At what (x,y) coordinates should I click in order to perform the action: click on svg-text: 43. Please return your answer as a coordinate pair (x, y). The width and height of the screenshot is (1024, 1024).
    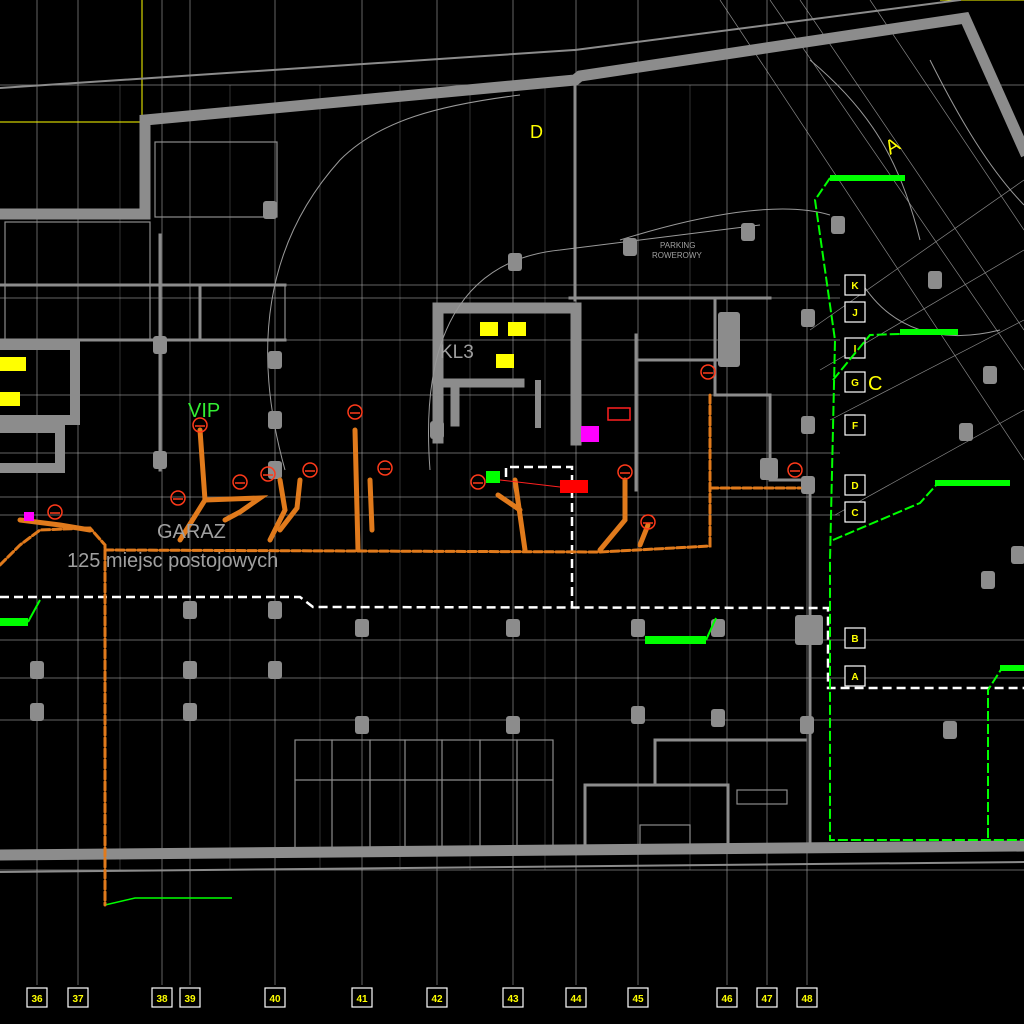
    Looking at the image, I should click on (513, 999).